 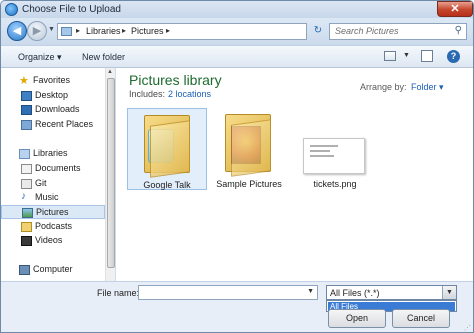 I want to click on file-name-input: ▼, so click(x=228, y=292).